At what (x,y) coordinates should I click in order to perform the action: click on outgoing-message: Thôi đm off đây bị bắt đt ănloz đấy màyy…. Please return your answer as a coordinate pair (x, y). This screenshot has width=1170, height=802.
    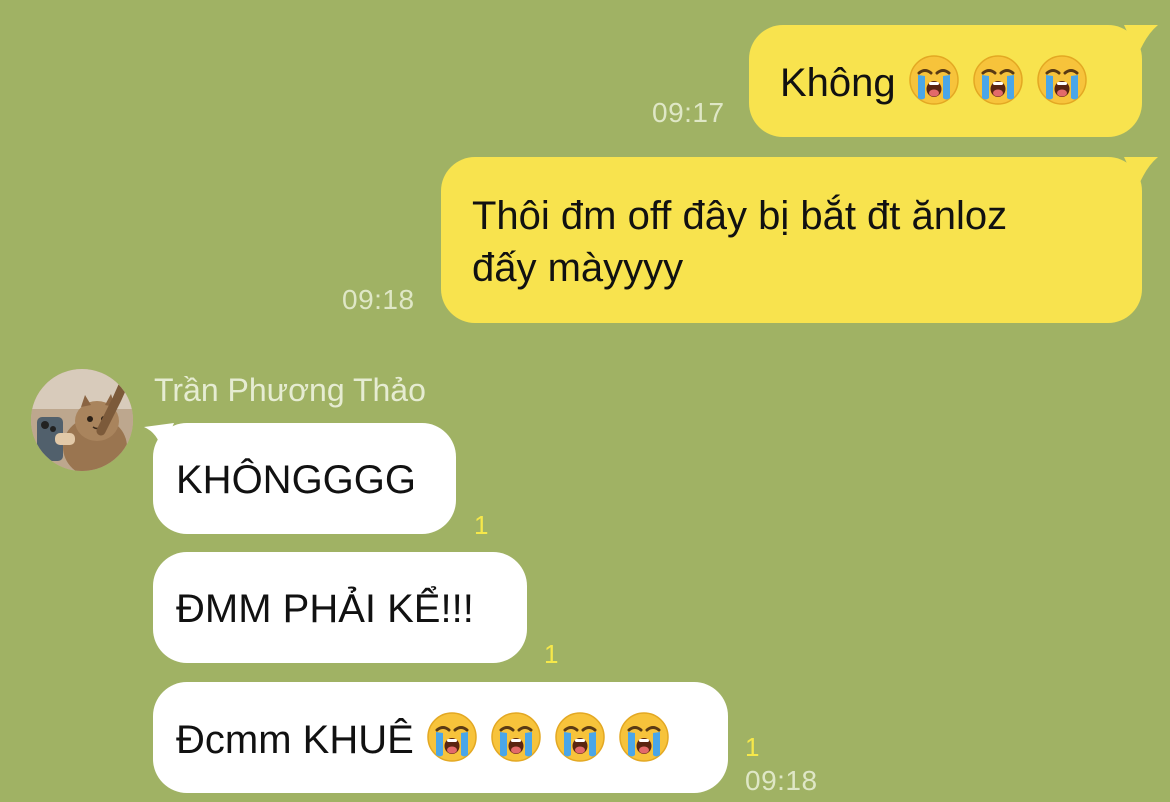
    Looking at the image, I should click on (791, 240).